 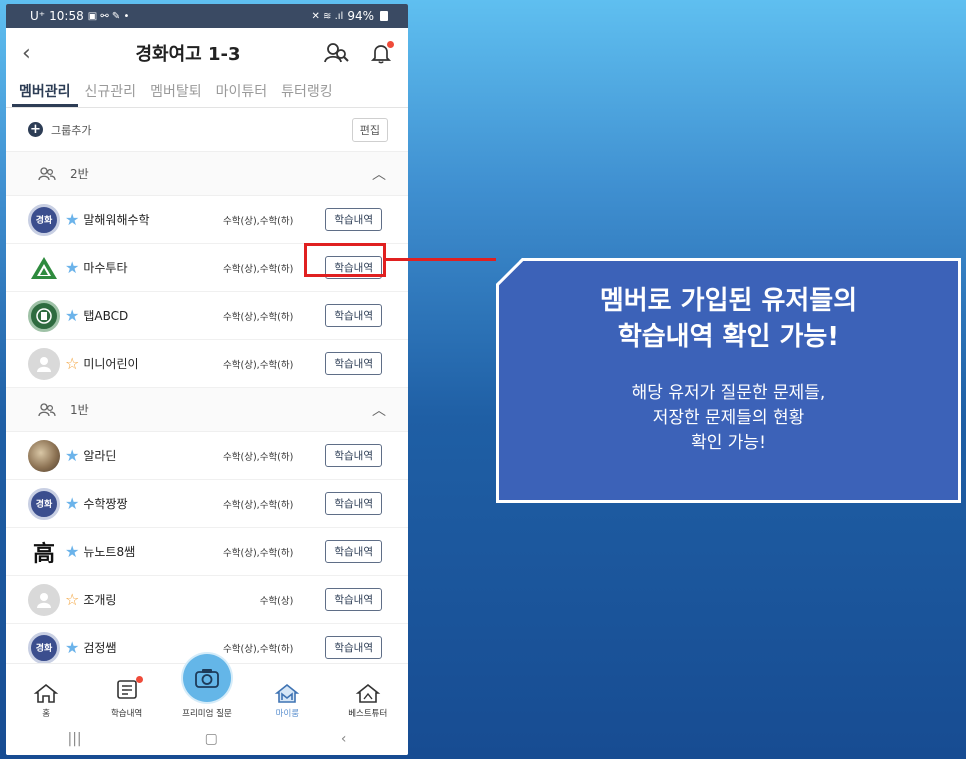 What do you see at coordinates (728, 337) in the screenshot?
I see `callout-title-line2: 학습내역 확인 가능!` at bounding box center [728, 337].